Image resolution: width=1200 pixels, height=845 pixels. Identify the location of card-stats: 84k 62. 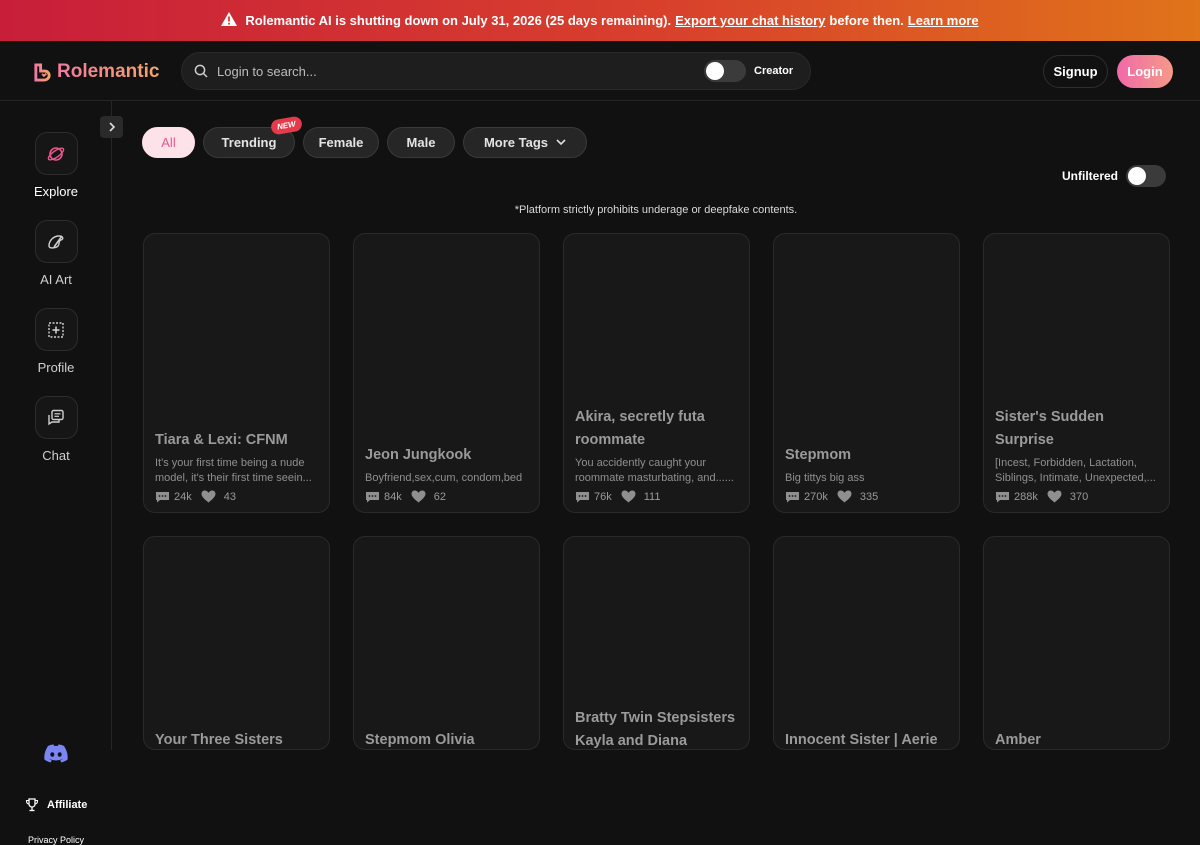
(447, 496).